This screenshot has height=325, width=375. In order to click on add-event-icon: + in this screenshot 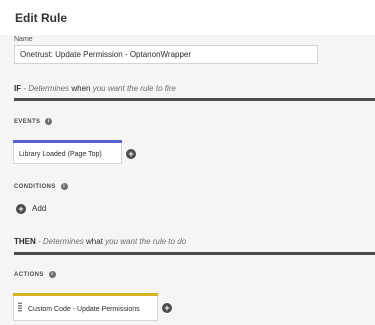, I will do `click(131, 154)`.